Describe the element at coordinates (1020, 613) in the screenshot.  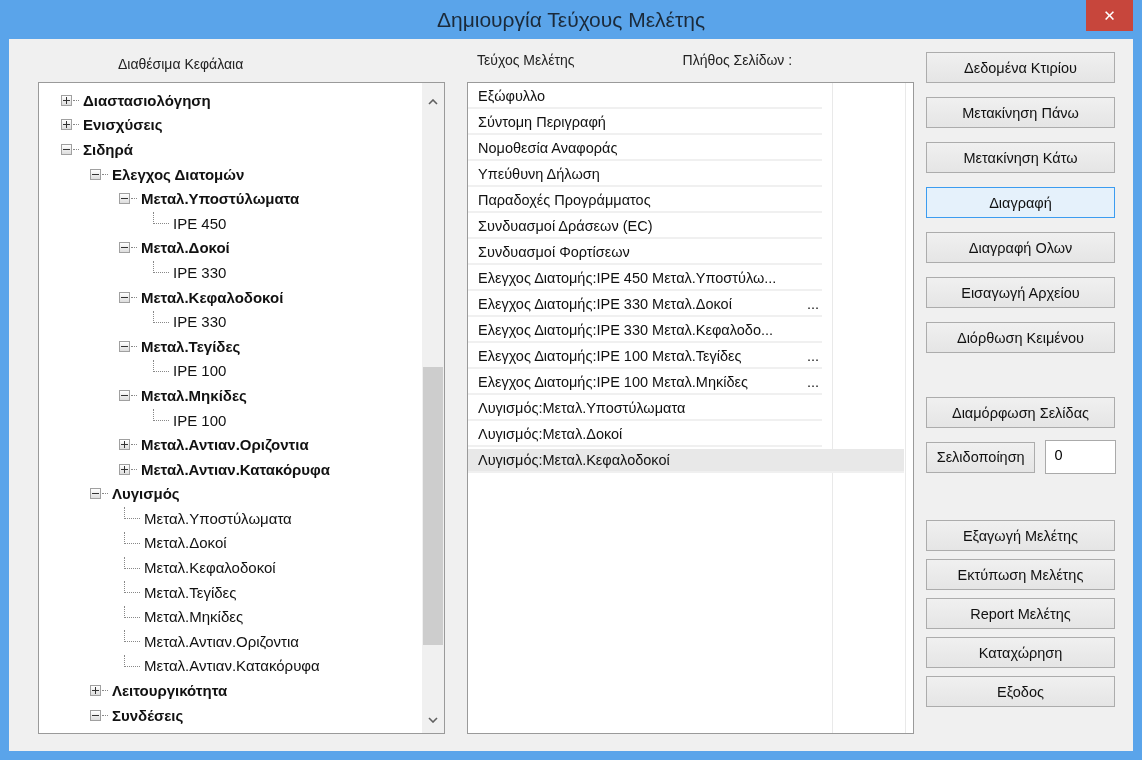
I see `button: Report Μελέτης` at that location.